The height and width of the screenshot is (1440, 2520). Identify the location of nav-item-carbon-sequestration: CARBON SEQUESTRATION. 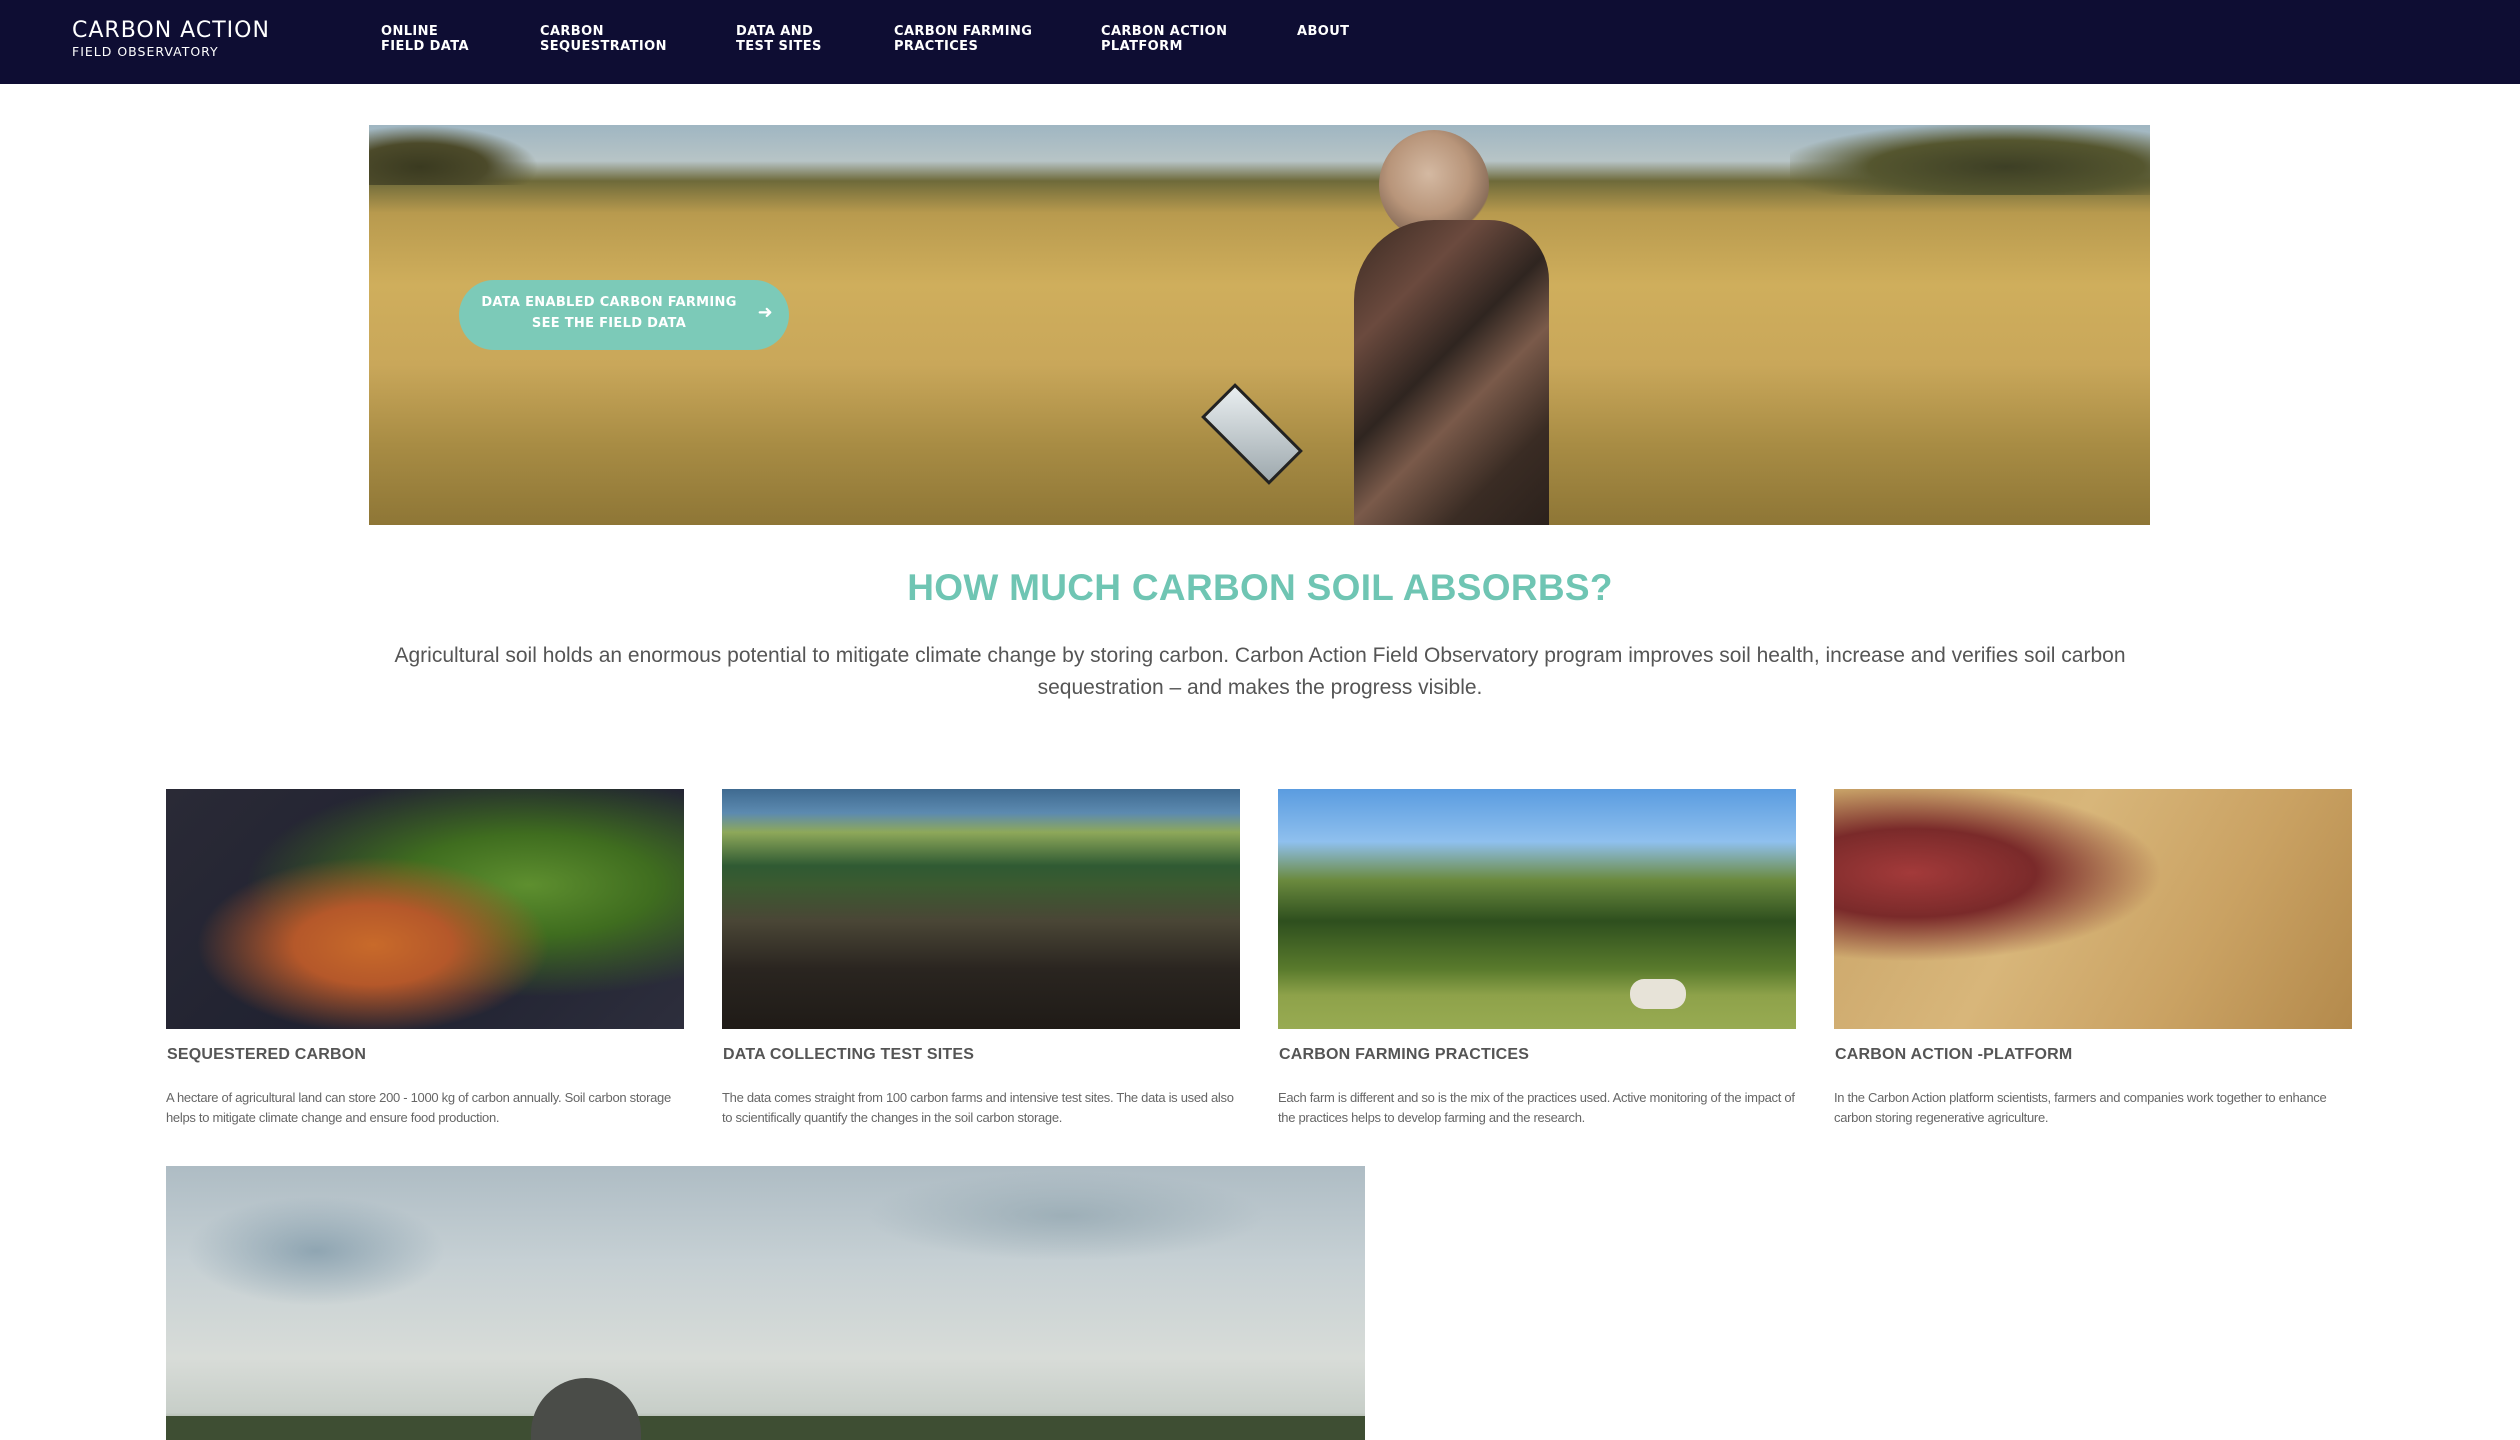
(603, 39).